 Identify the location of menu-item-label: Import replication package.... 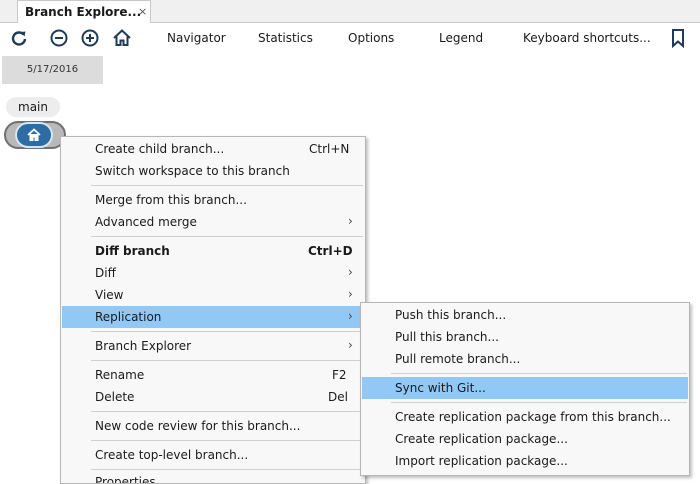
(481, 461).